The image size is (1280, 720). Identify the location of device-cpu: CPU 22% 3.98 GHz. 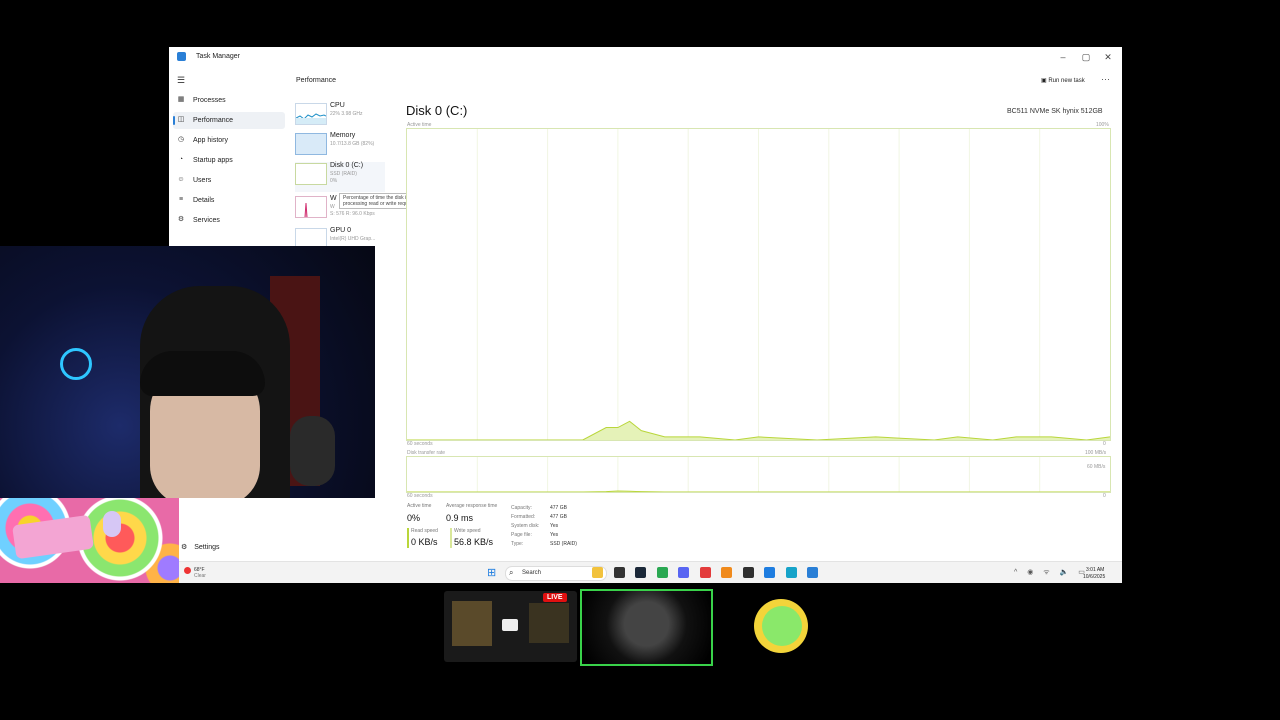
(340, 117).